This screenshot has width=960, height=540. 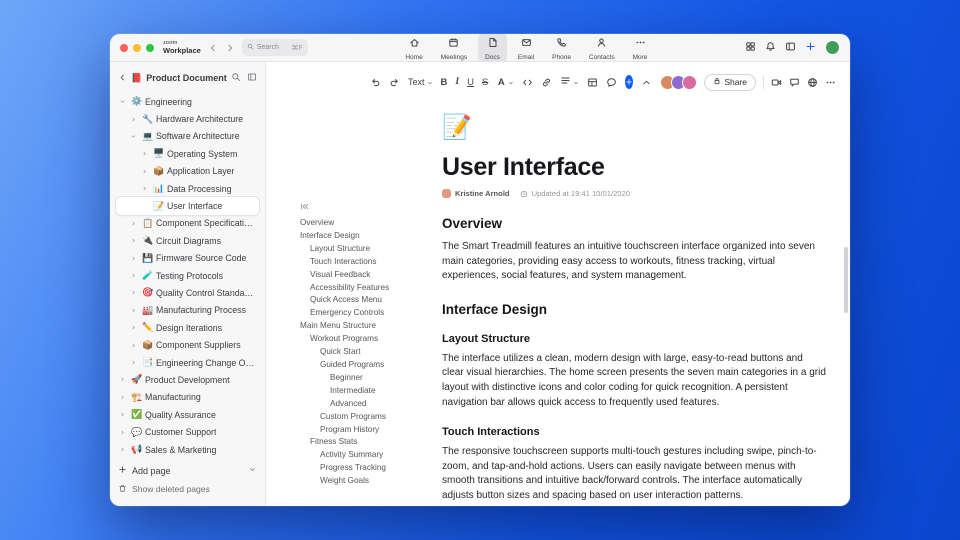 What do you see at coordinates (505, 82) in the screenshot?
I see `text-color-button: A` at bounding box center [505, 82].